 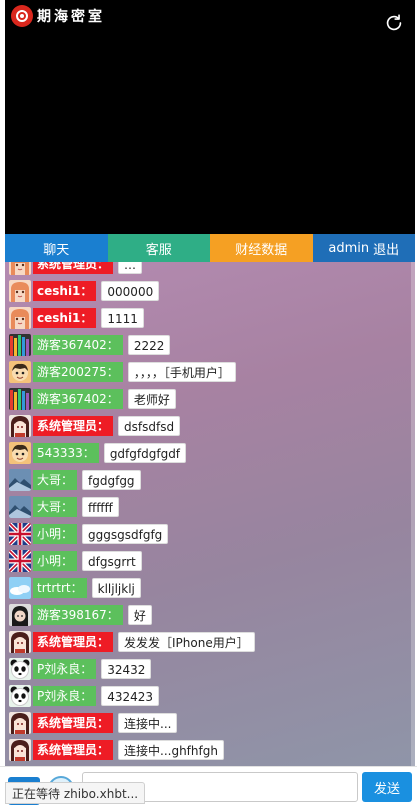 I want to click on logo-icon, so click(x=22, y=16).